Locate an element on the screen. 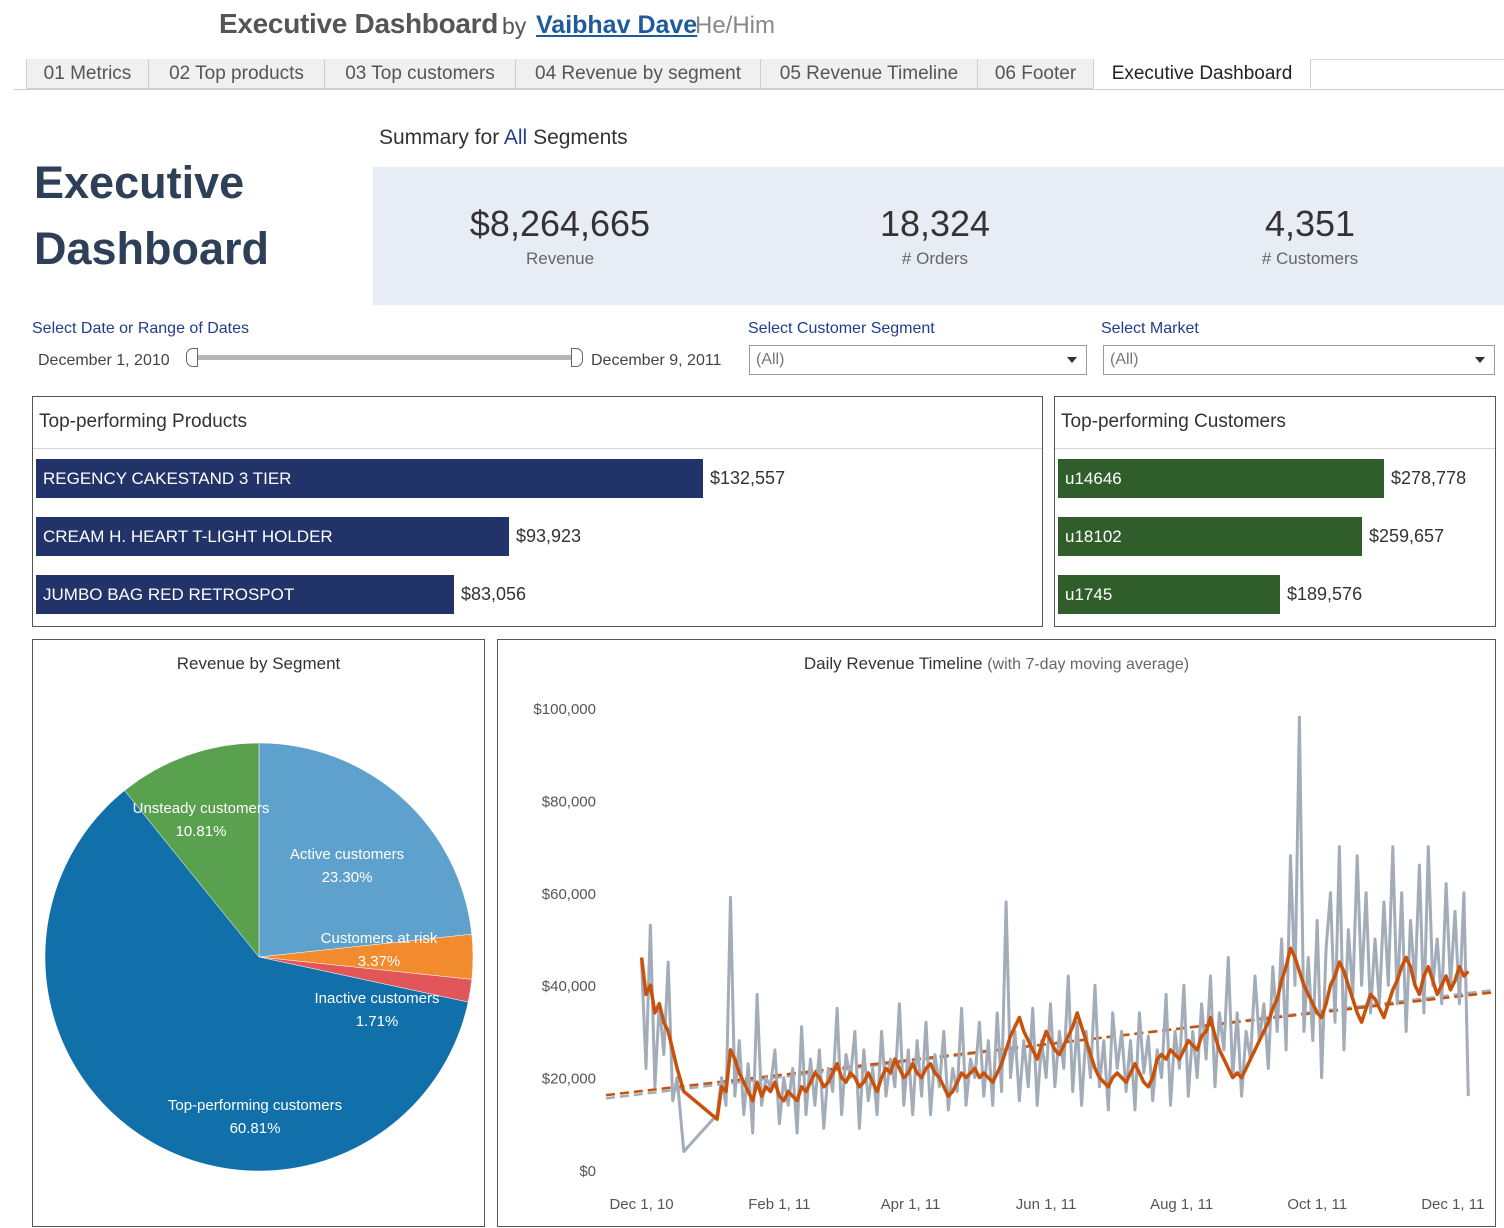 The height and width of the screenshot is (1228, 1504). kpi-orders: 18,324 # Orders is located at coordinates (935, 236).